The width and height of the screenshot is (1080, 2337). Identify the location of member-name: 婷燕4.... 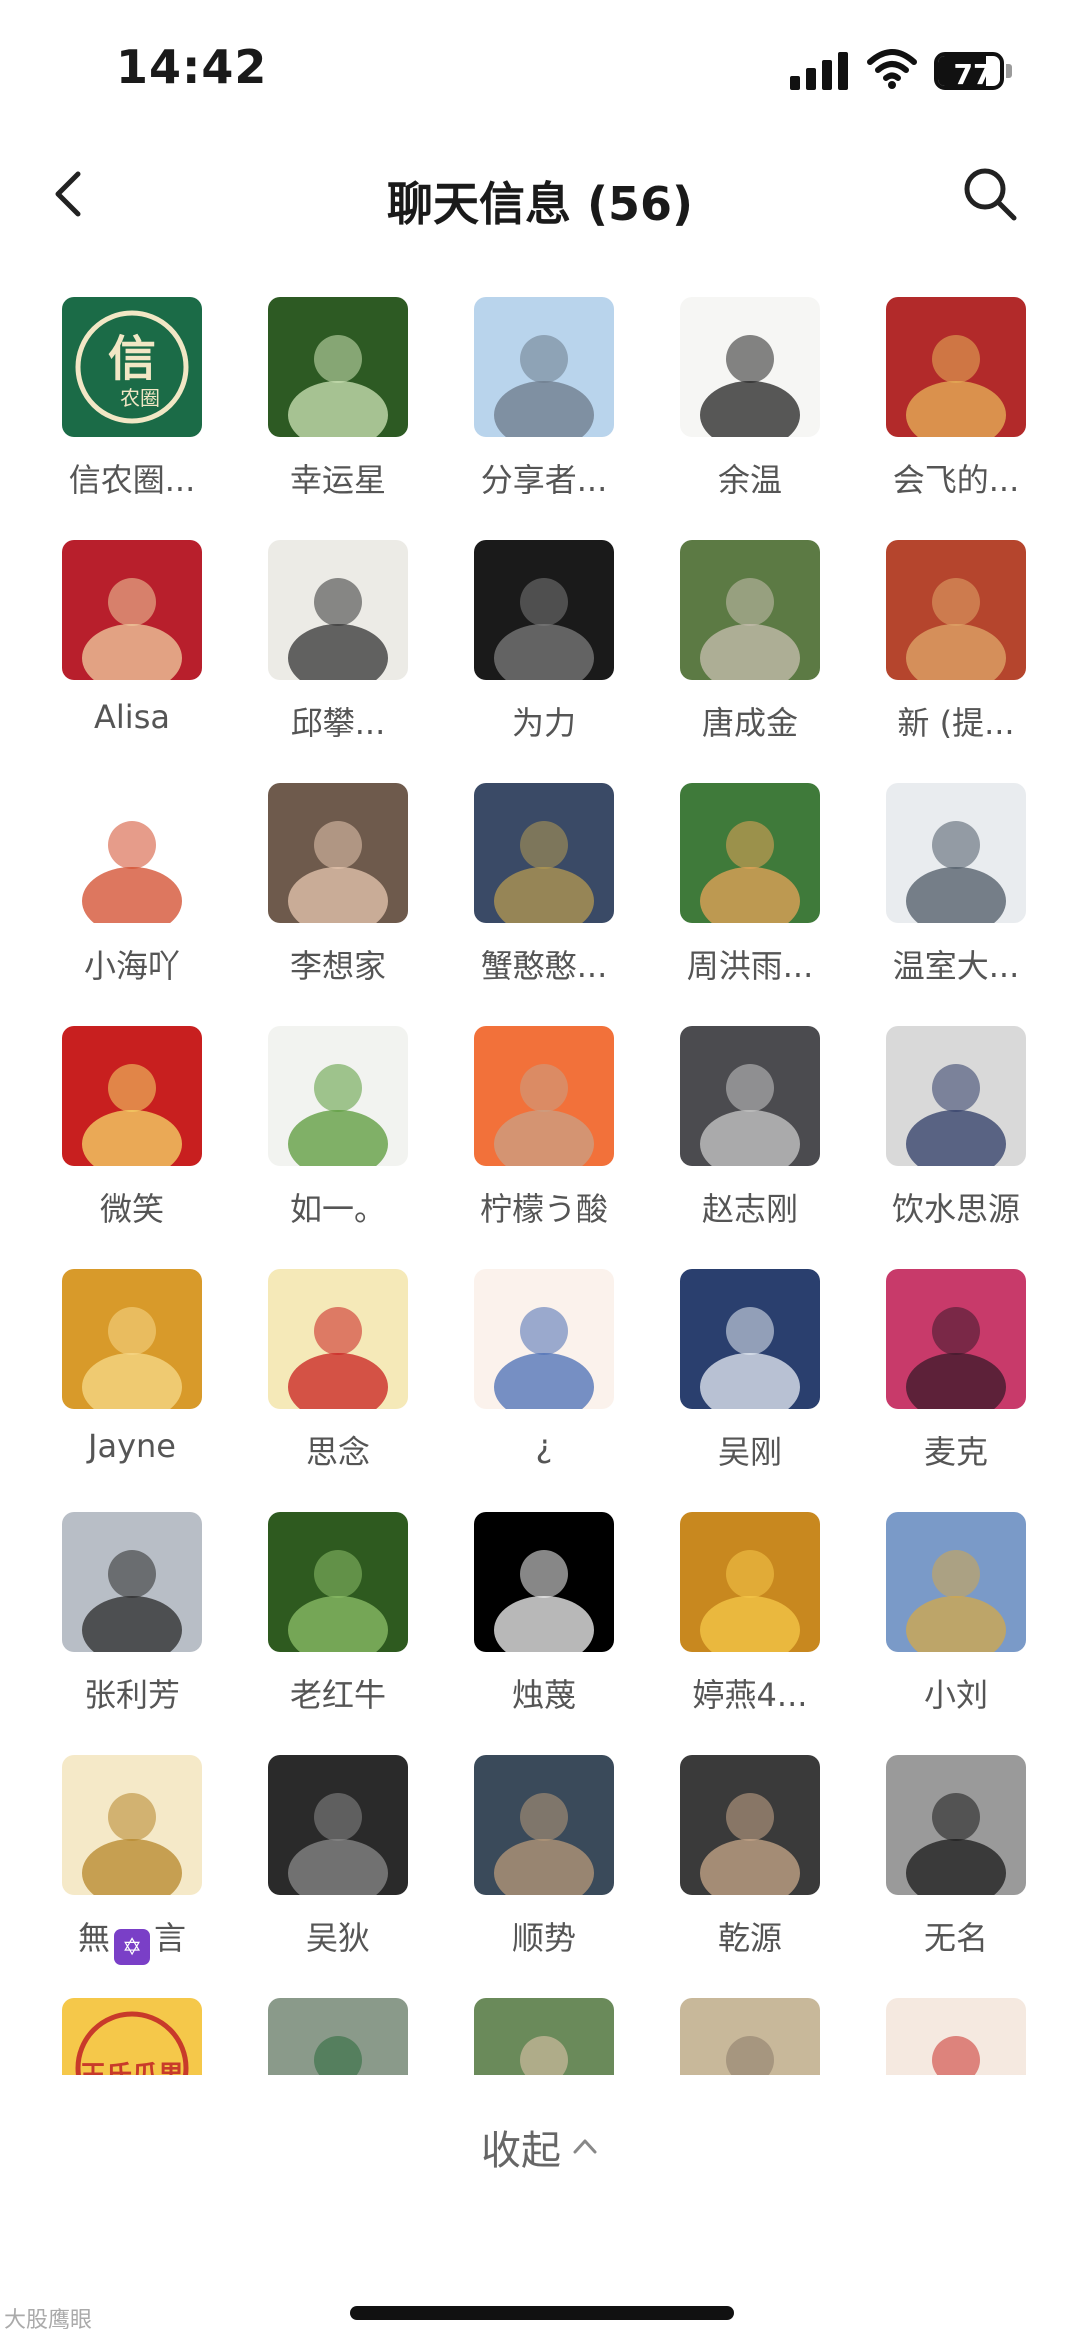
(750, 1695).